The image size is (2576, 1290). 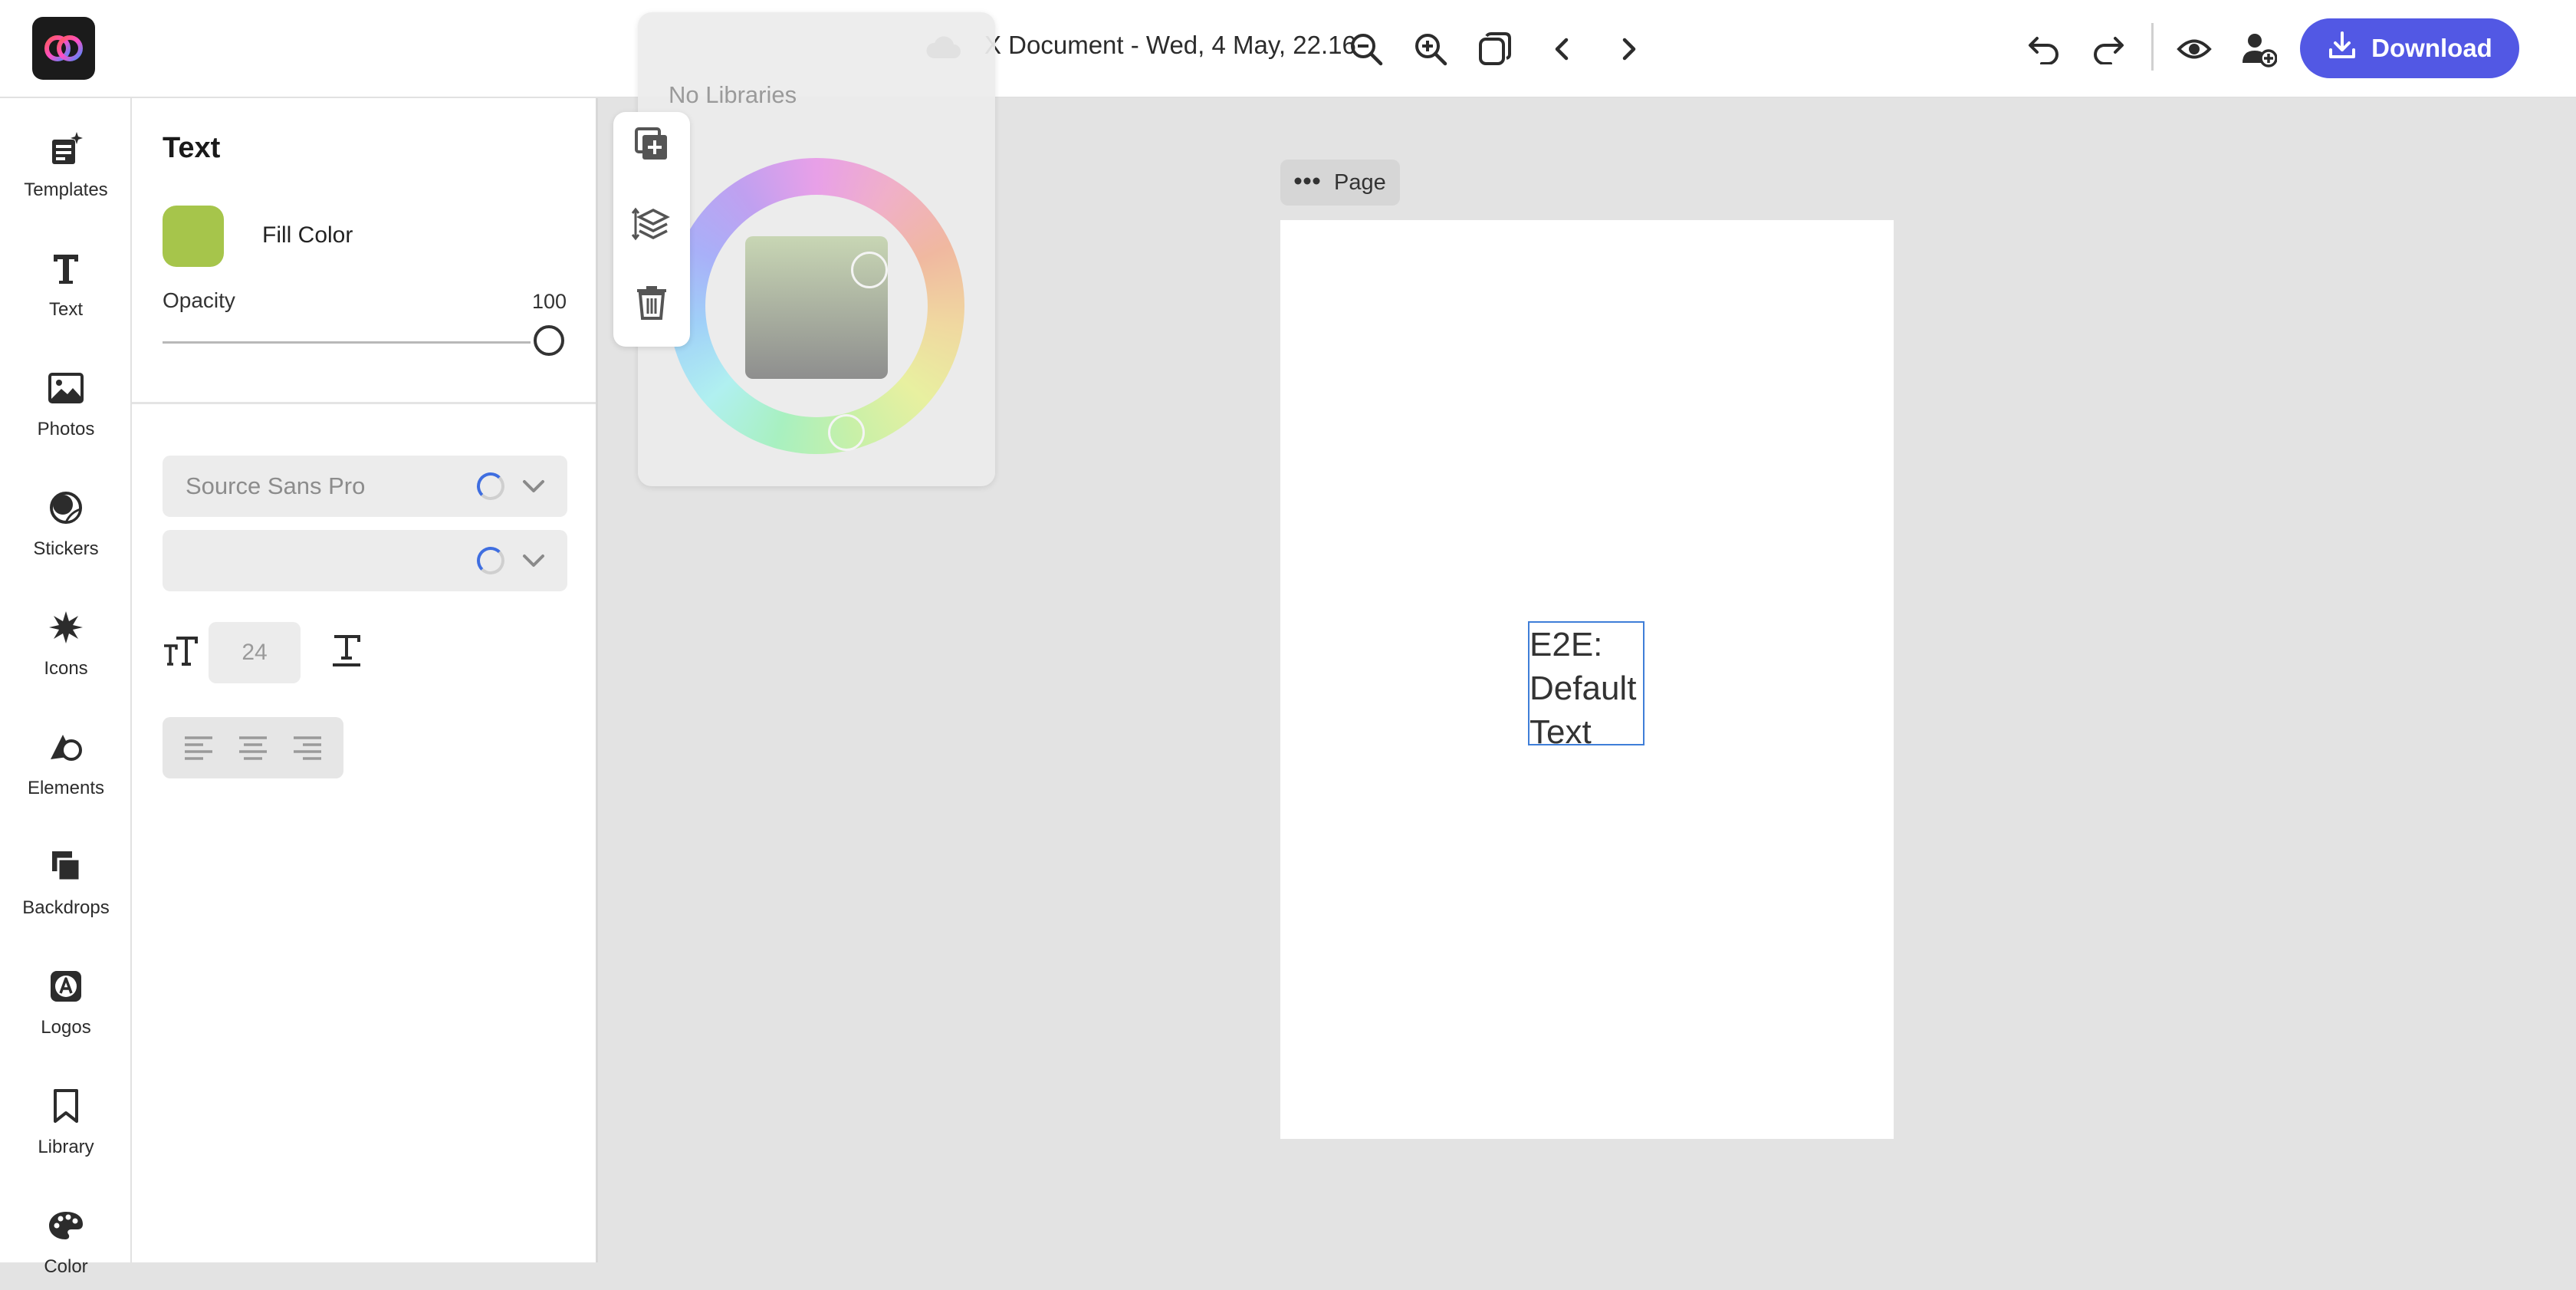 What do you see at coordinates (1495, 50) in the screenshot?
I see `pages-icon` at bounding box center [1495, 50].